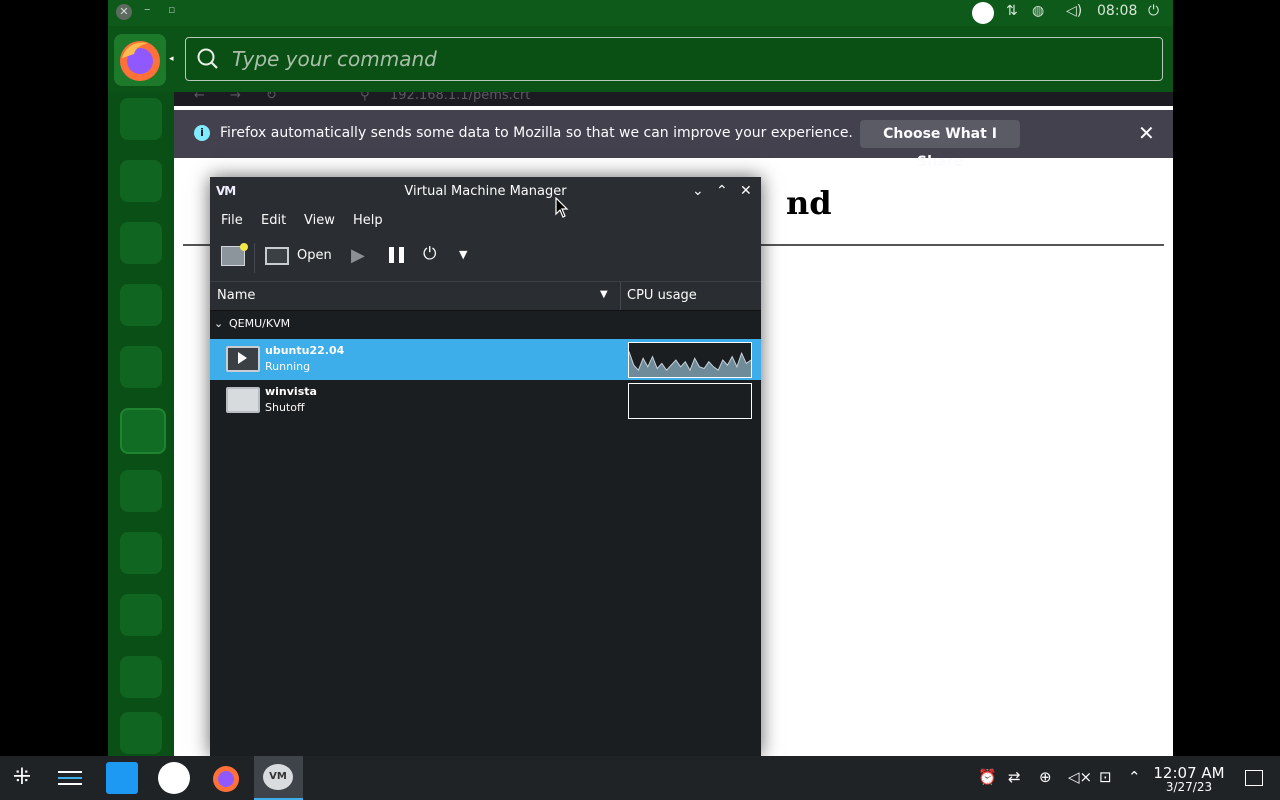  Describe the element at coordinates (314, 255) in the screenshot. I see `open-button: Open` at that location.